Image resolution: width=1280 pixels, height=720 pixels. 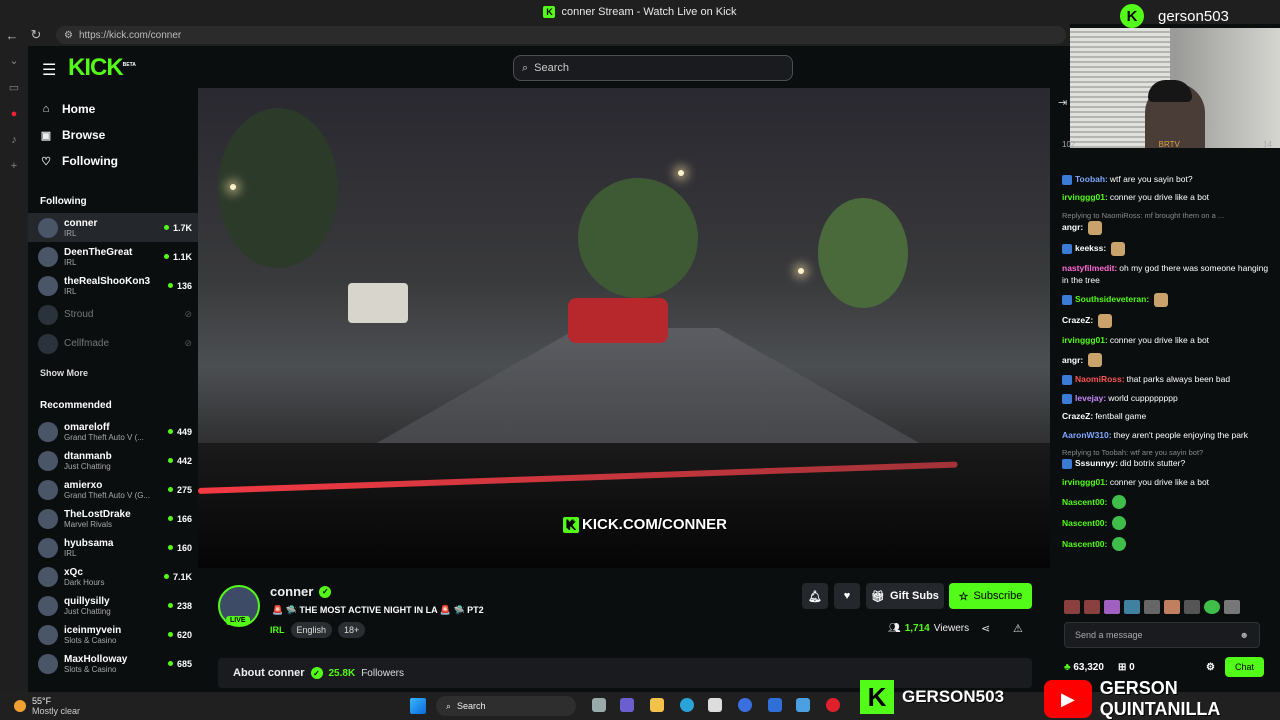 I want to click on notification-bell-button: 🔔︎, so click(x=815, y=596).